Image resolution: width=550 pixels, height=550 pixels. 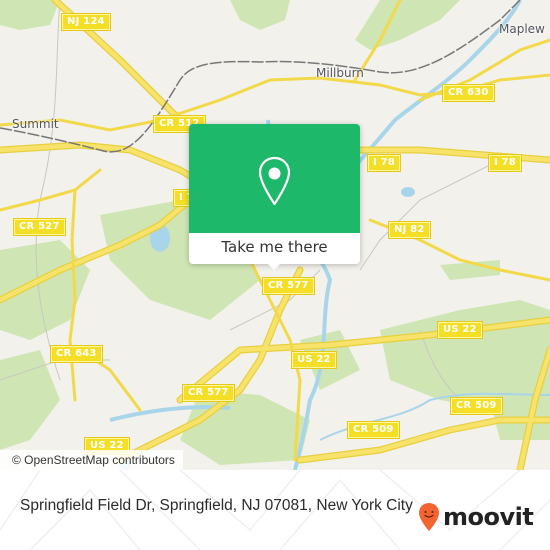 What do you see at coordinates (35, 124) in the screenshot?
I see `place-label-summit: Summit` at bounding box center [35, 124].